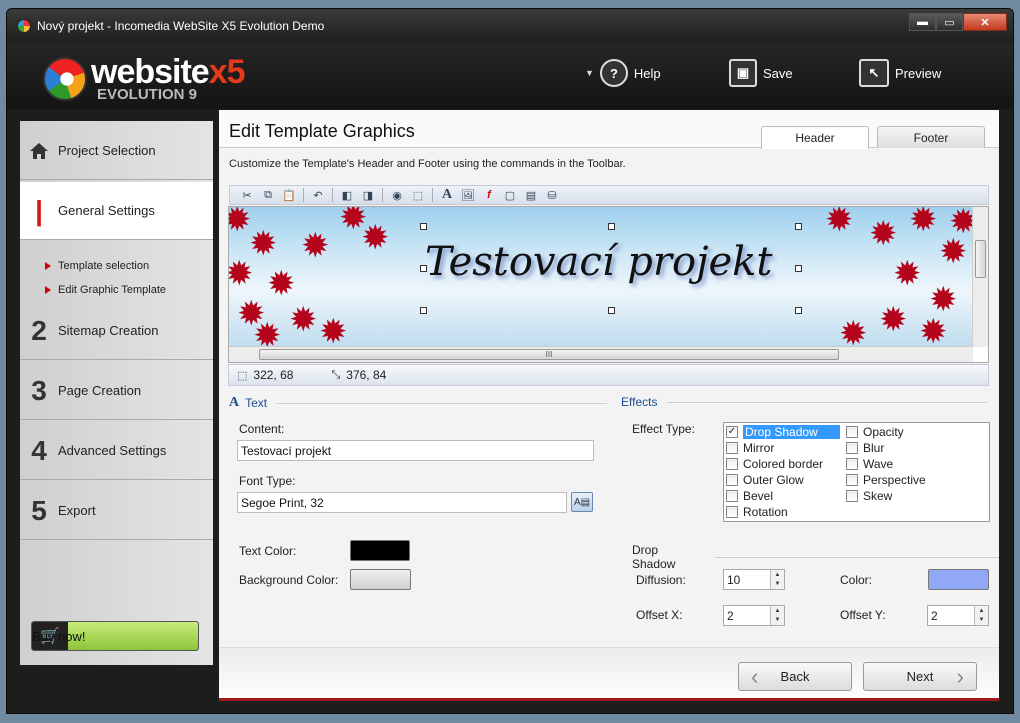 The image size is (1020, 723). What do you see at coordinates (750, 447) in the screenshot?
I see `checkbox-mirror: Mirror` at bounding box center [750, 447].